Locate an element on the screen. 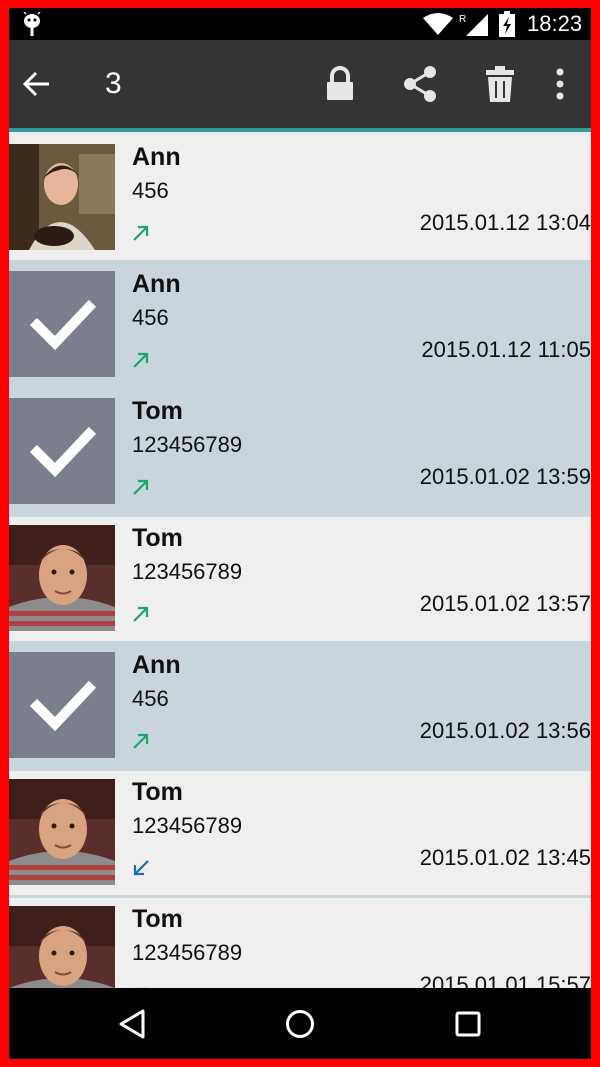  home-circle-icon is located at coordinates (300, 1024).